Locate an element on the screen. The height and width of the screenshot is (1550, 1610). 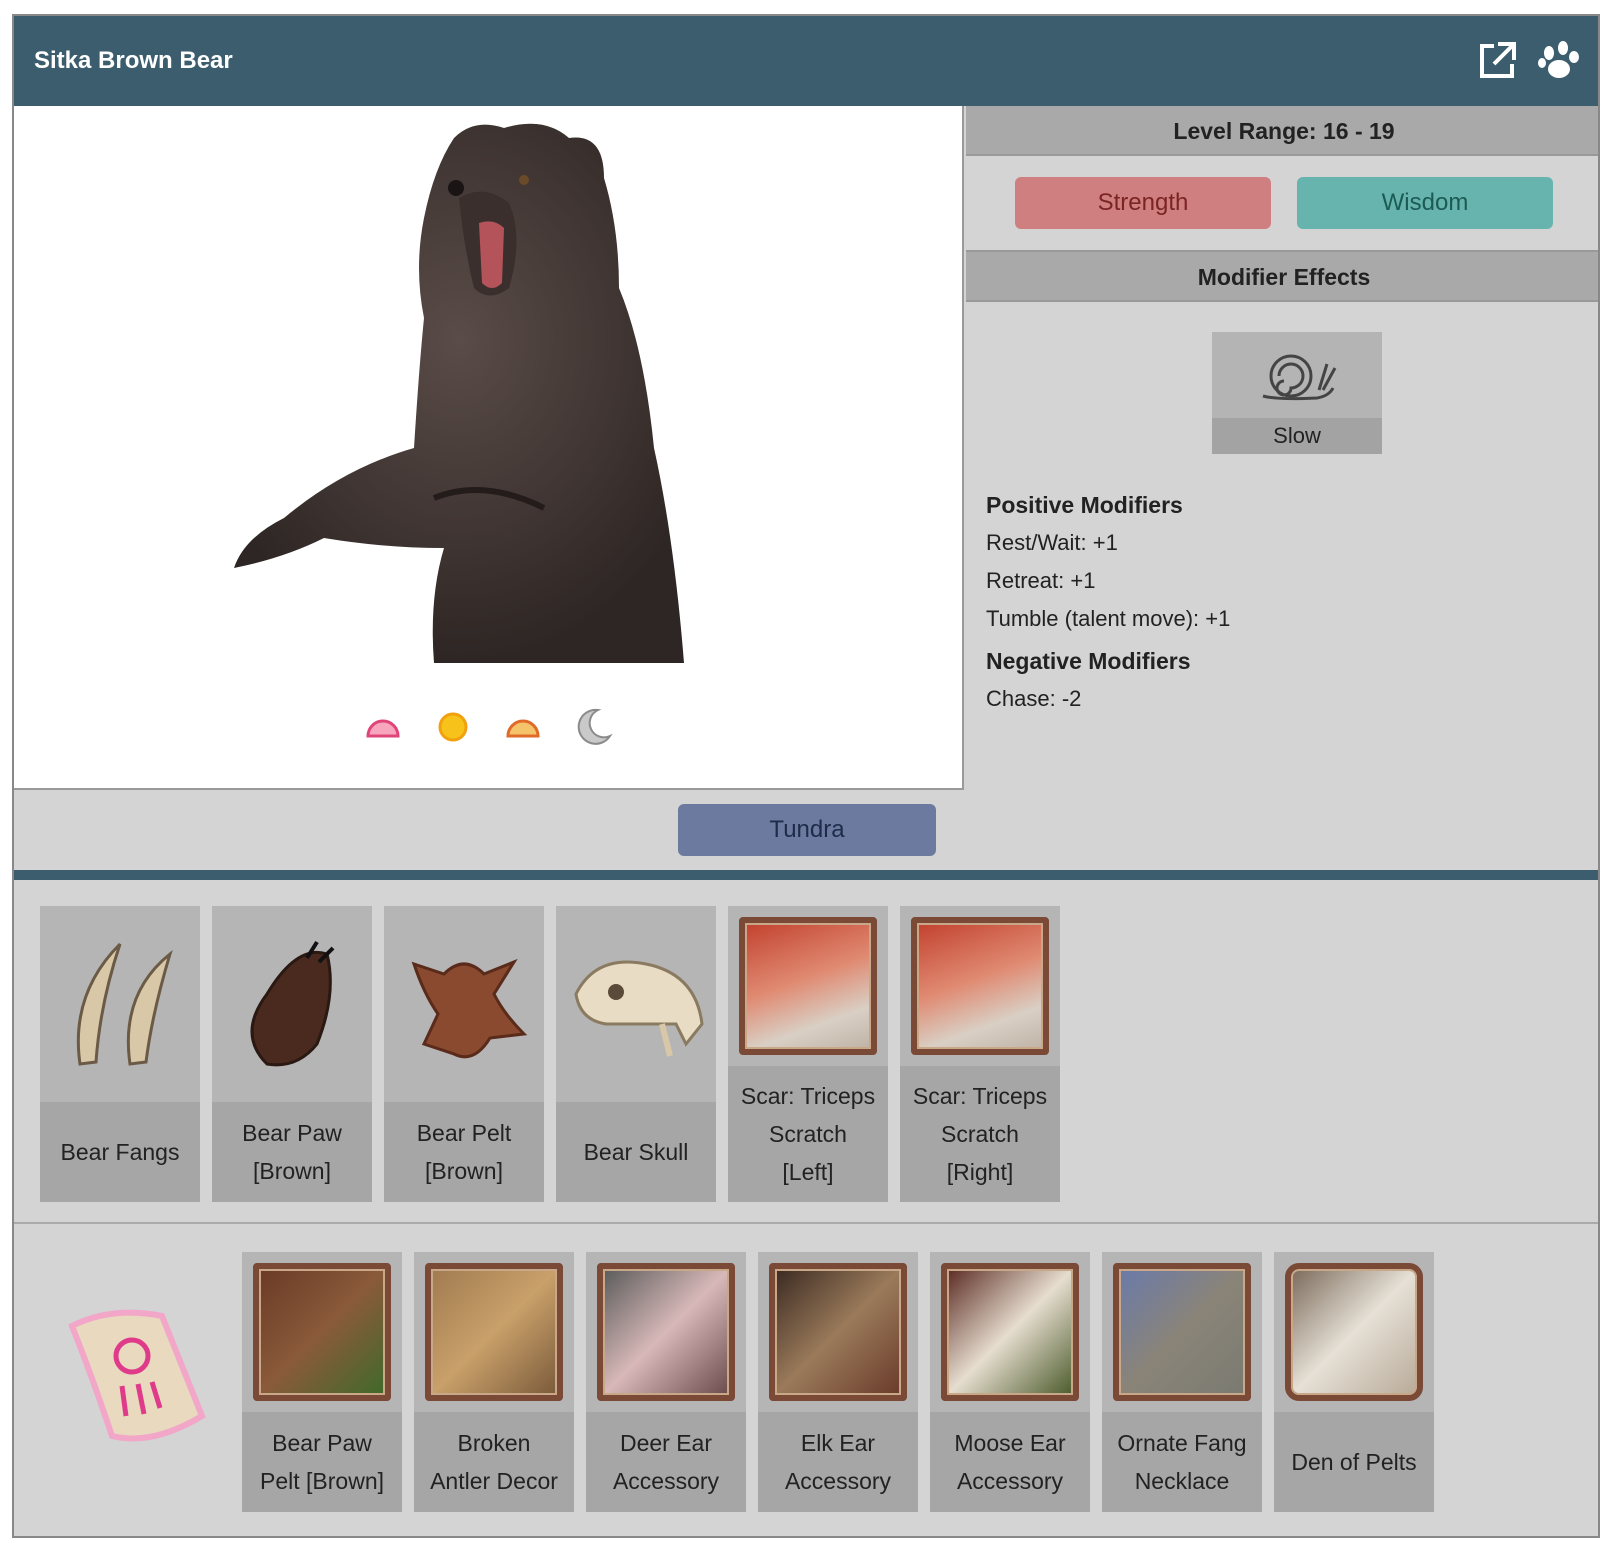
quest-item-broken-antler-decor: Broken Antler Decor is located at coordinates (494, 1382).